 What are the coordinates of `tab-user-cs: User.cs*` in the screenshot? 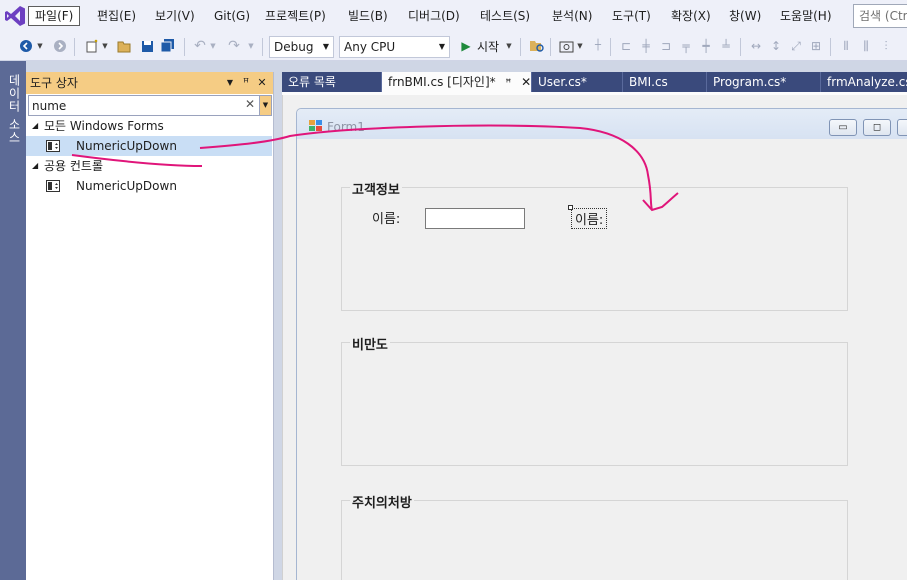 It's located at (577, 82).